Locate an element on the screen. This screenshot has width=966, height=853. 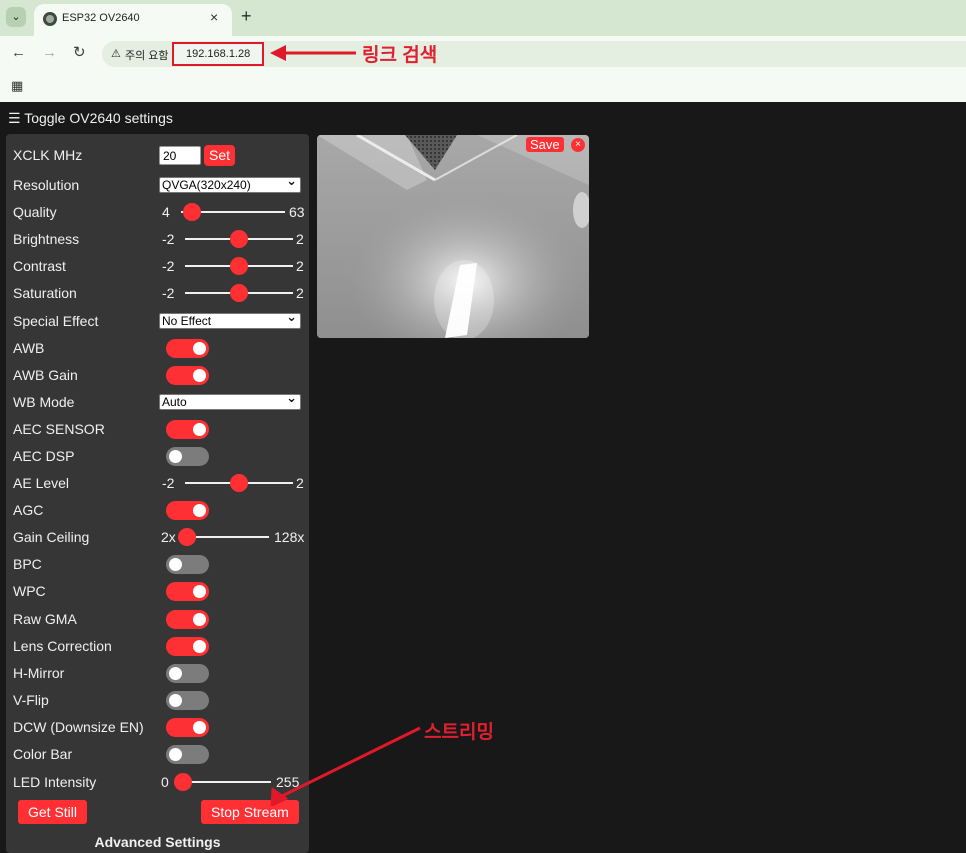
led-intensity-slider-track is located at coordinates (225, 782).